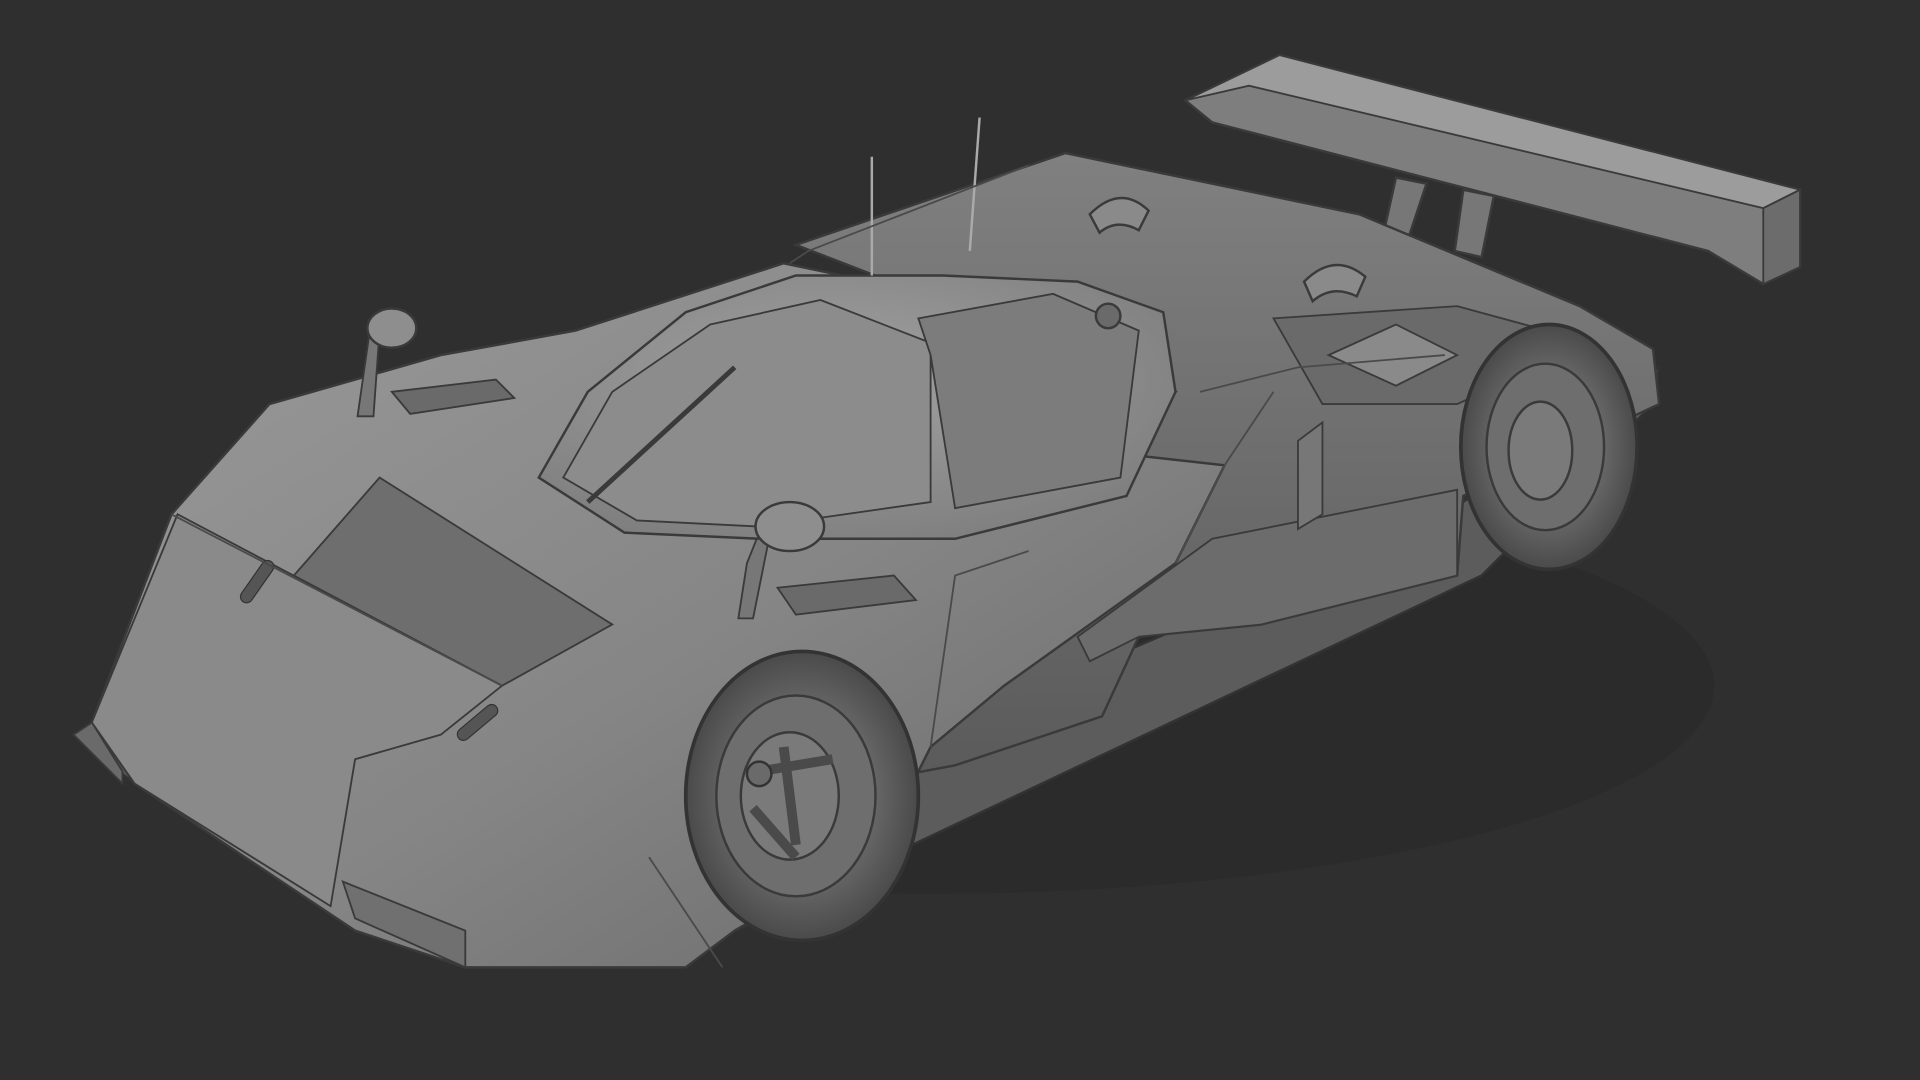 The width and height of the screenshot is (1920, 1080). What do you see at coordinates (1108, 316) in the screenshot?
I see `fuel-cap` at bounding box center [1108, 316].